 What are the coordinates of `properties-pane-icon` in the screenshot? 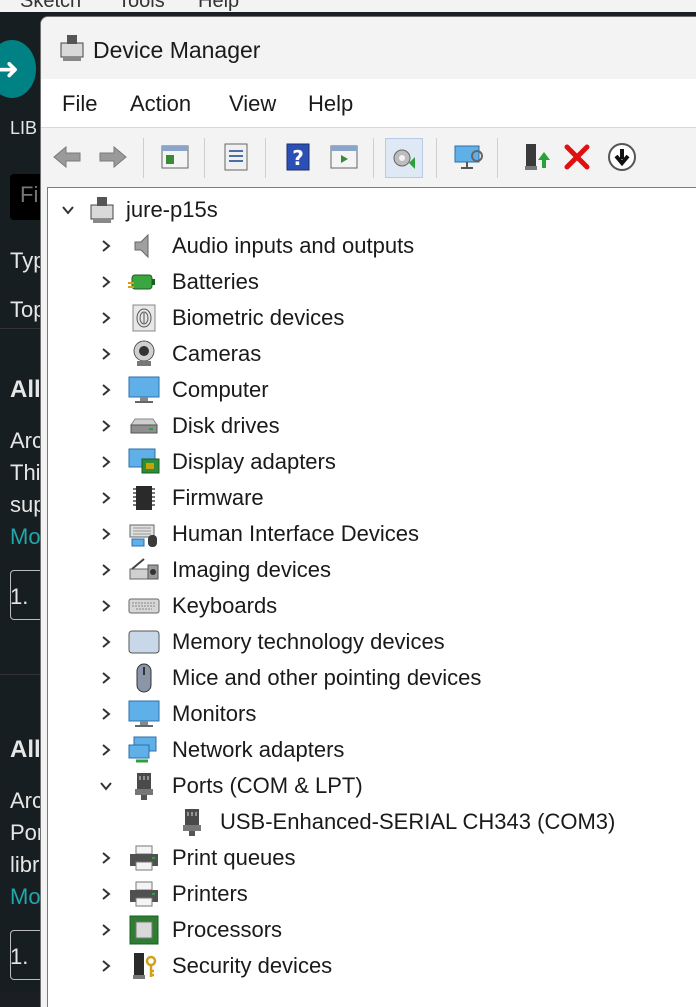 It's located at (175, 157).